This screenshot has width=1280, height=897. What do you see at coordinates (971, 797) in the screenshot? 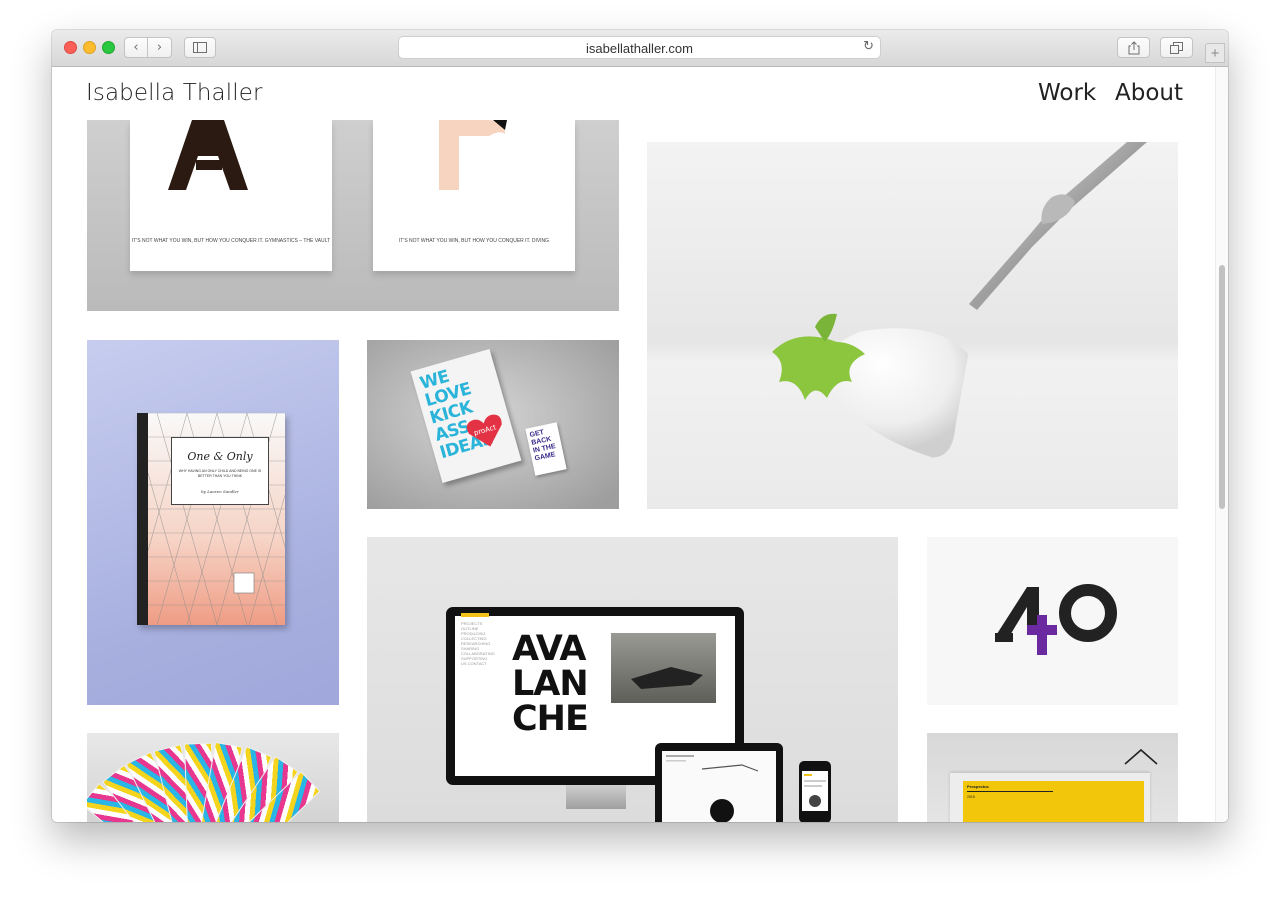
I see `prospectus-year: 2015` at bounding box center [971, 797].